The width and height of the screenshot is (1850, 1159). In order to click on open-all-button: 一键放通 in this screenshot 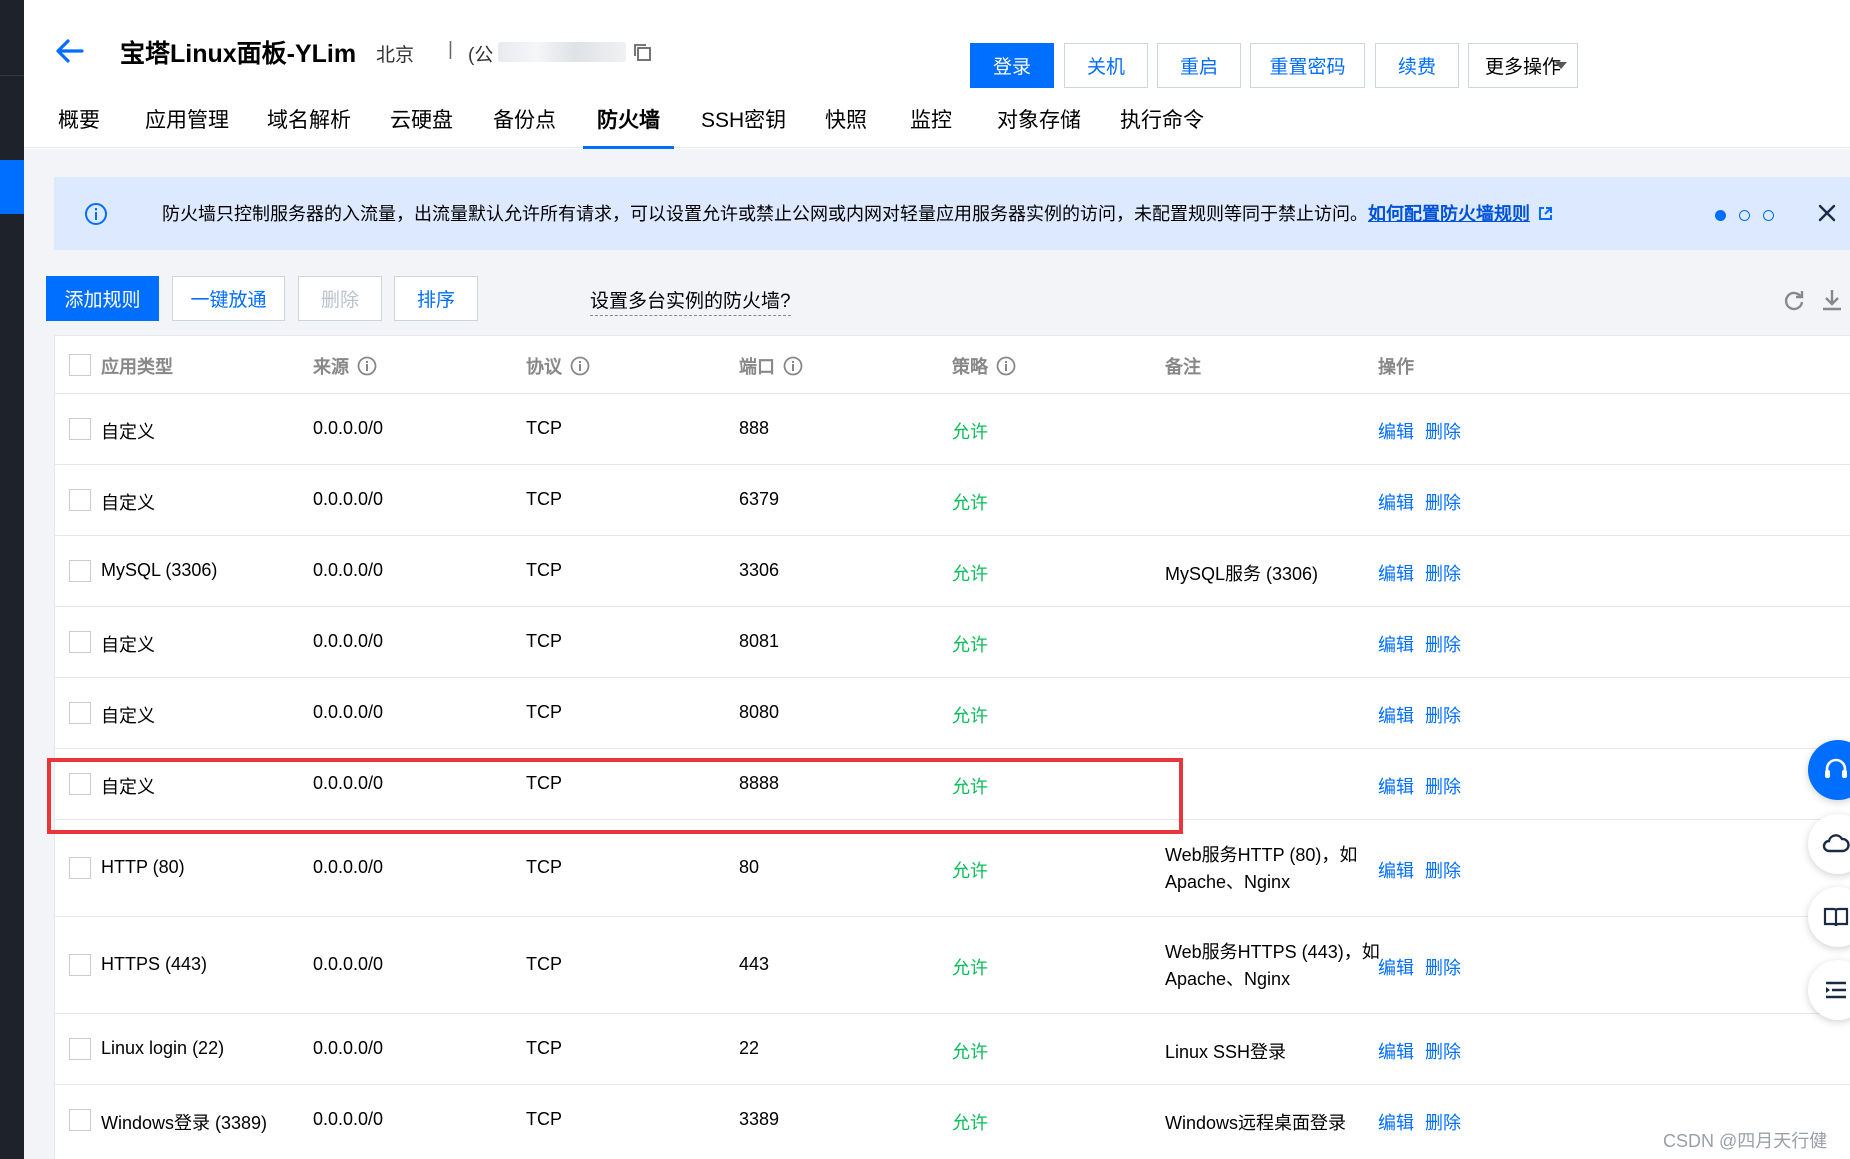, I will do `click(228, 298)`.